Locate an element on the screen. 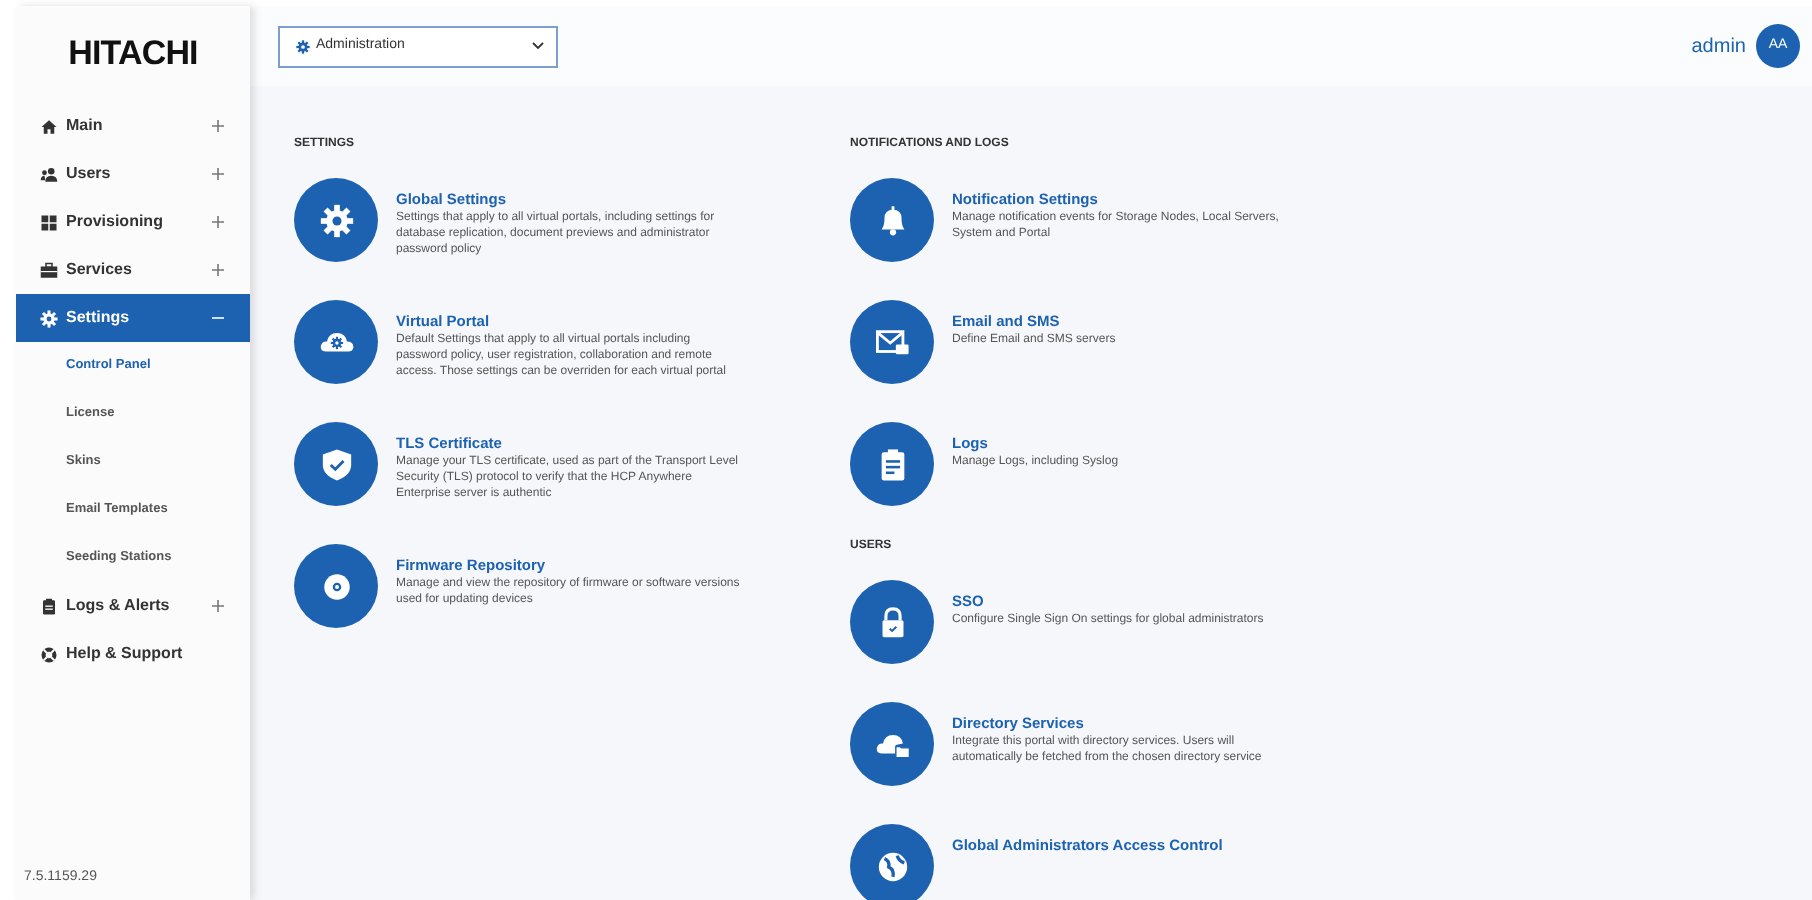  sidebar-item: Settings is located at coordinates (133, 318).